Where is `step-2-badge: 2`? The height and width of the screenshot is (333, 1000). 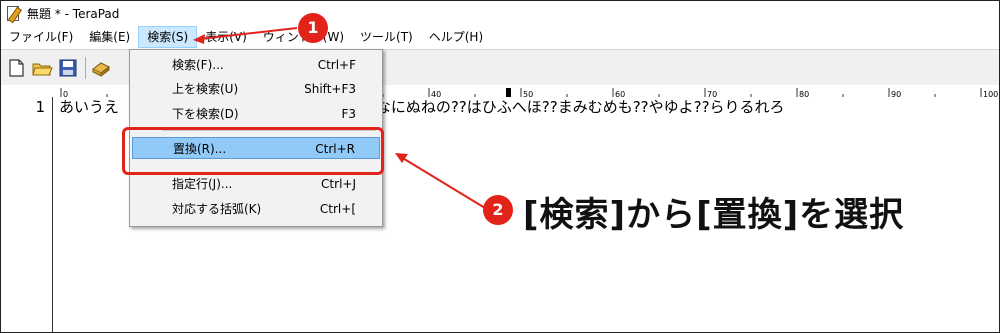 step-2-badge: 2 is located at coordinates (498, 210).